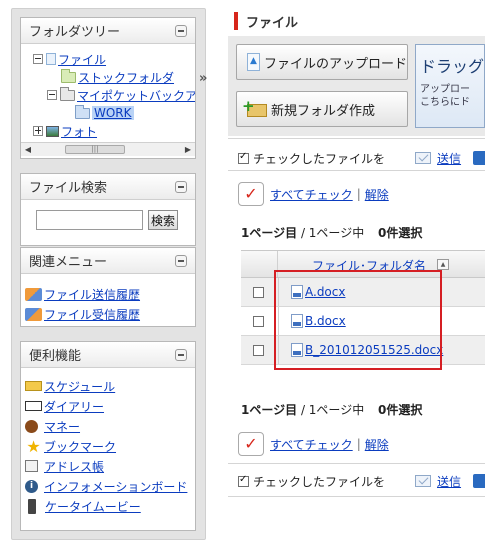  I want to click on menu-item-label: ダイアリー, so click(74, 406).